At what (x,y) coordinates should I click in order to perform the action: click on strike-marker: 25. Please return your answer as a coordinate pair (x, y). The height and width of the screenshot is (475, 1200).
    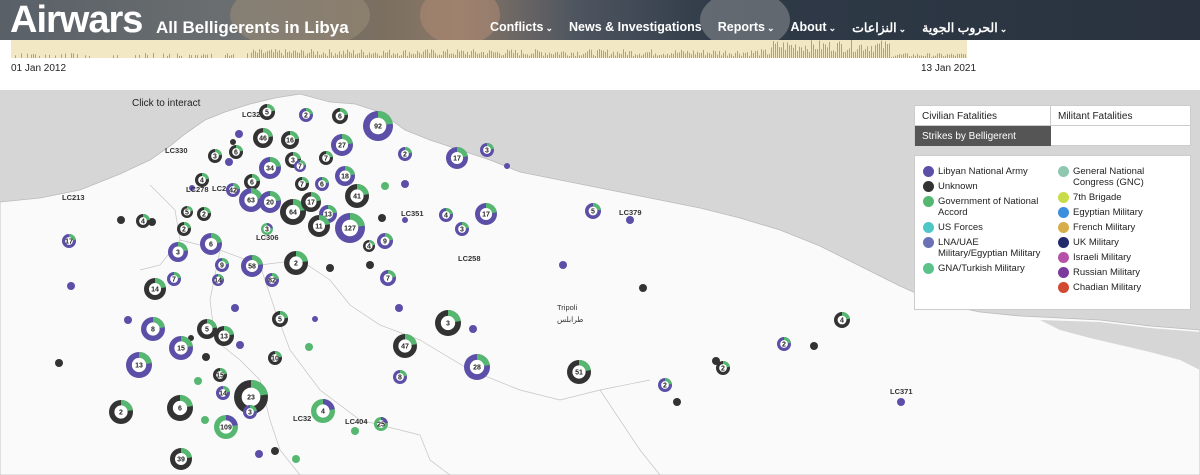
    Looking at the image, I should click on (381, 424).